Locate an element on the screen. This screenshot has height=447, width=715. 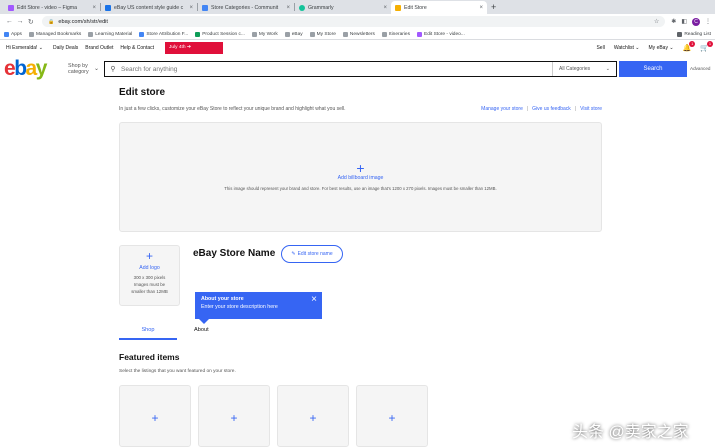
grammarly-icon is located at coordinates (302, 7).